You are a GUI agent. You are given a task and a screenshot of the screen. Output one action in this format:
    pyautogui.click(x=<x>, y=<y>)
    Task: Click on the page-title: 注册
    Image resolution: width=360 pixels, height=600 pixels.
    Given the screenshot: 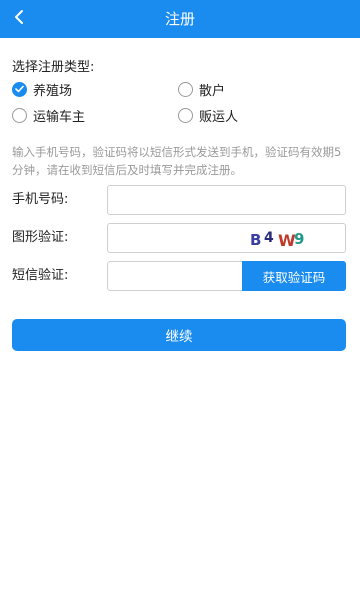 What is the action you would take?
    pyautogui.click(x=179, y=19)
    